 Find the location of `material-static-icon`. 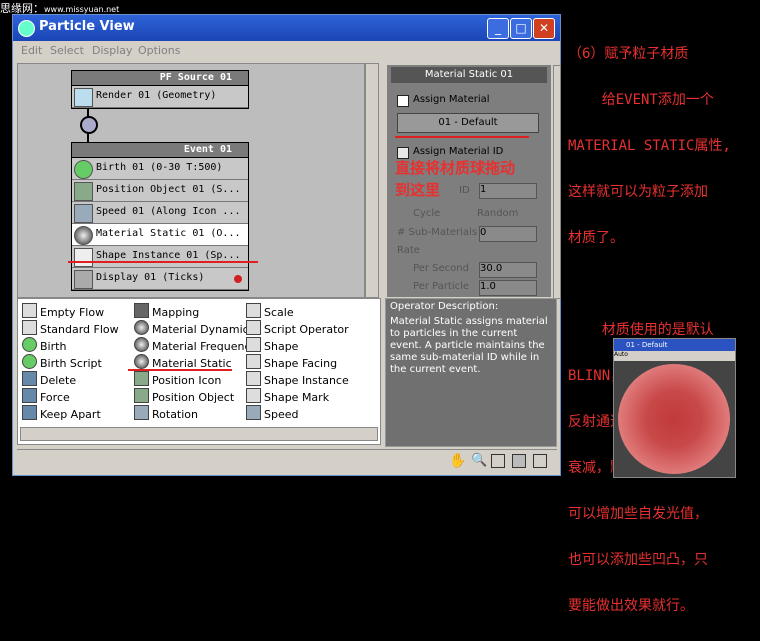

material-static-icon is located at coordinates (141, 361).